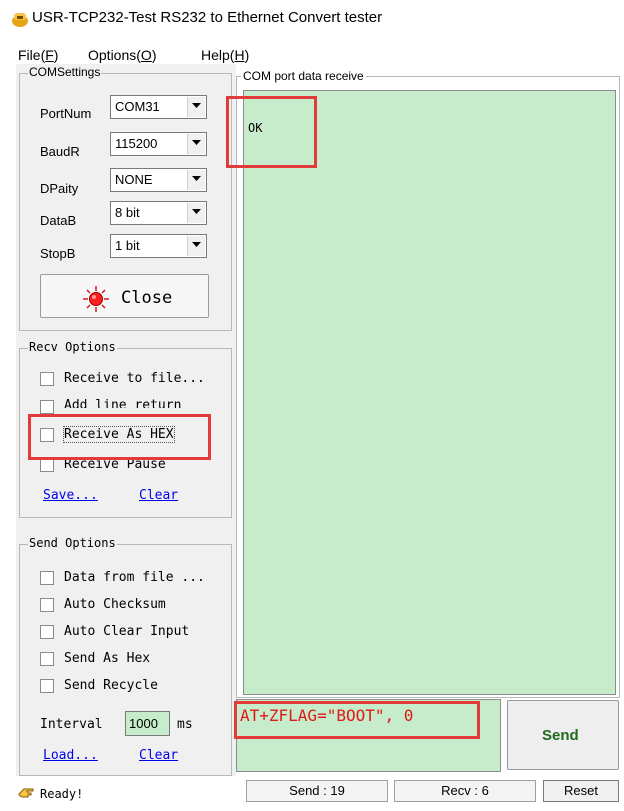 The width and height of the screenshot is (624, 811). Describe the element at coordinates (137, 106) in the screenshot. I see `port-value: COM31` at that location.